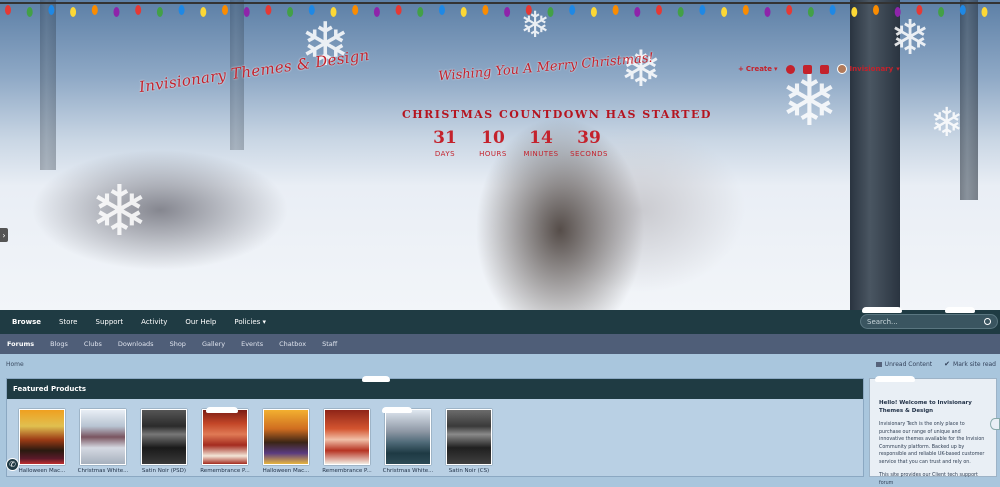 The image size is (1000, 487). What do you see at coordinates (908, 364) in the screenshot?
I see `unread-label: Unread Content` at bounding box center [908, 364].